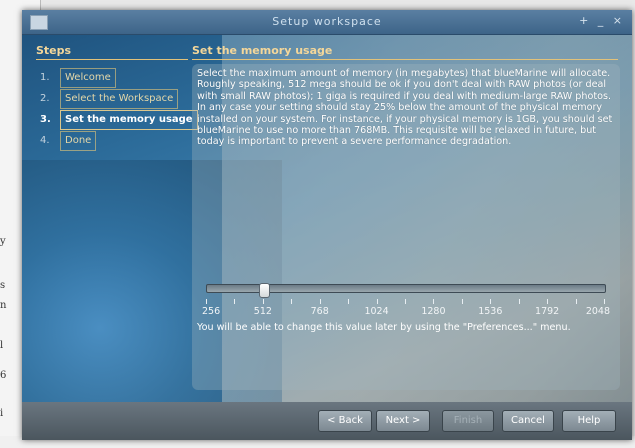  I want to click on slider-tick-label: 256, so click(211, 311).